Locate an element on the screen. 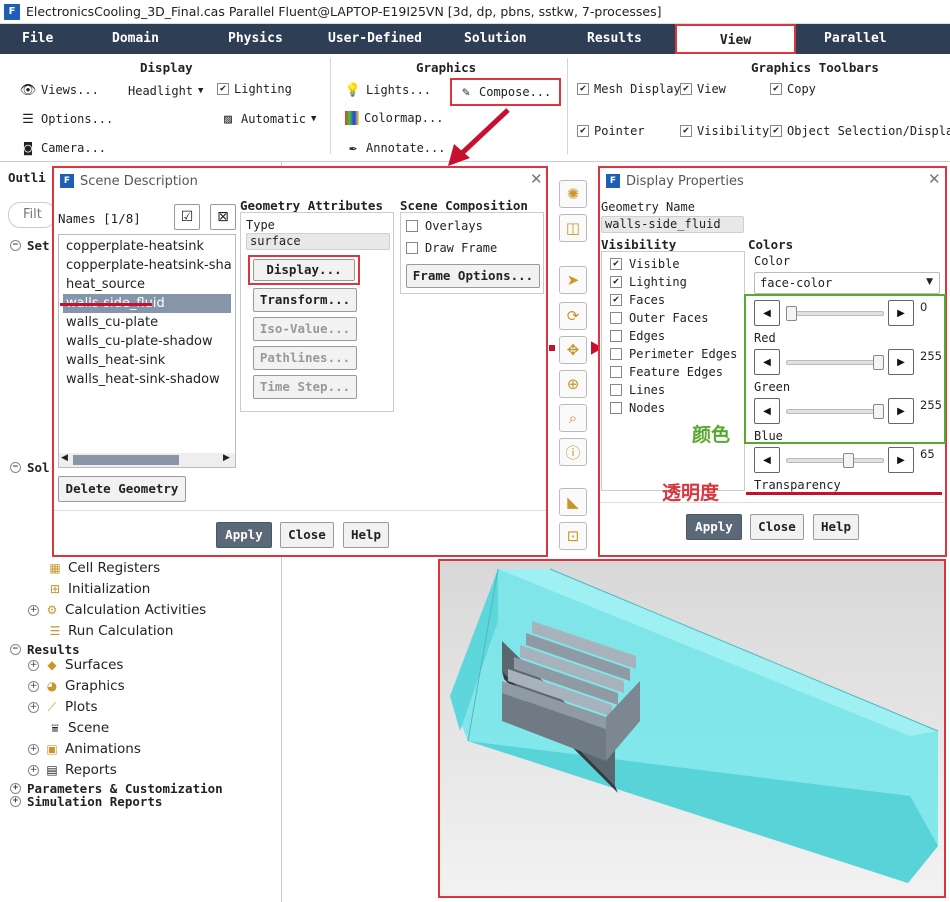 This screenshot has height=902, width=950. visibility-toolbar-checkbox: ✔ Visibility is located at coordinates (724, 131).